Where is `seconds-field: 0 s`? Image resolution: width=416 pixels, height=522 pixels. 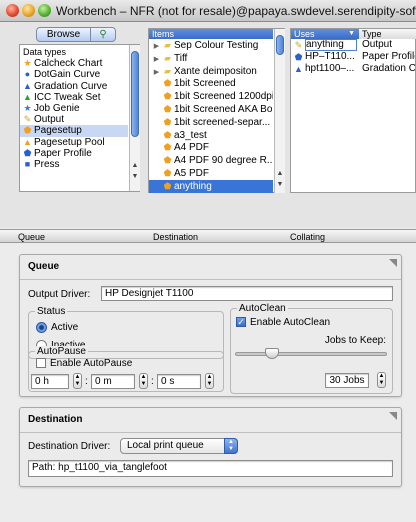 seconds-field: 0 s is located at coordinates (179, 381).